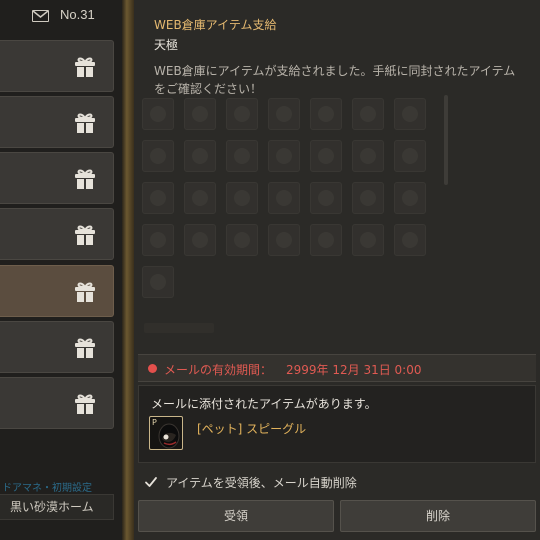 The image size is (540, 540). I want to click on item-grade-mark: P, so click(154, 422).